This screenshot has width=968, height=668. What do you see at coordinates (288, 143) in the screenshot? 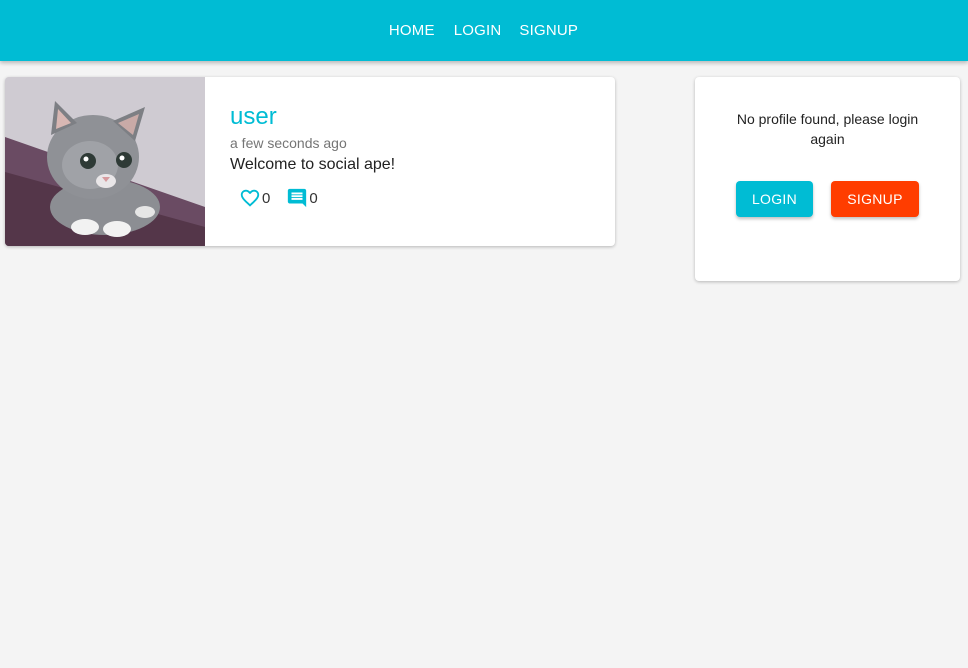
I see `post-timestamp: a few seconds ago` at bounding box center [288, 143].